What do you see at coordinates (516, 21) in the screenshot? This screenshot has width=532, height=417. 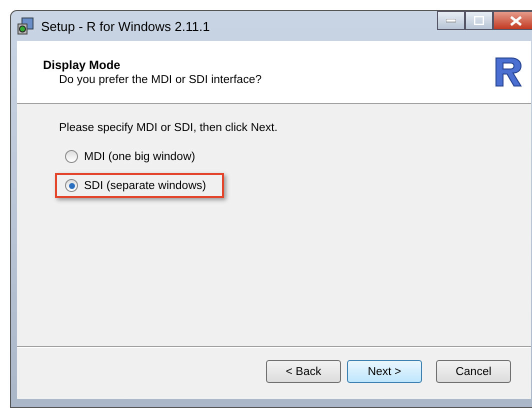 I see `close-icon` at bounding box center [516, 21].